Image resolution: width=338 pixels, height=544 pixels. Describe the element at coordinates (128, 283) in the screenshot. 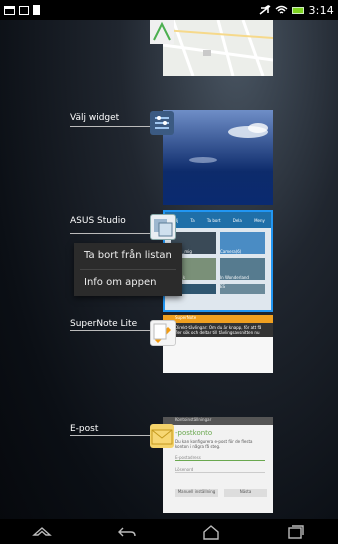

I see `app-info-menu-item: Info om appen` at that location.